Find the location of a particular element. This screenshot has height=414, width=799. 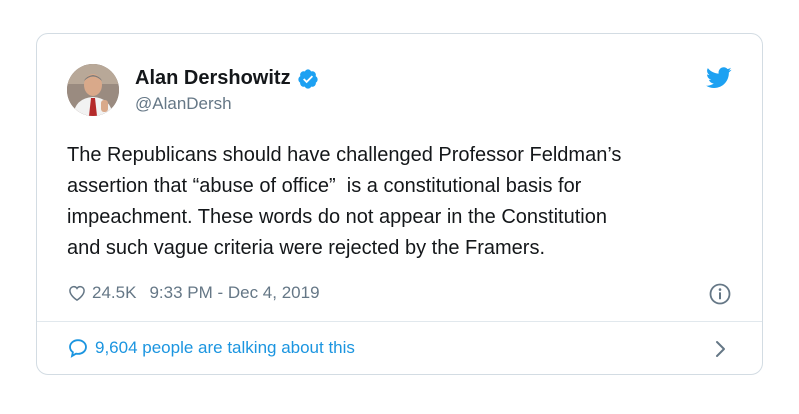

chevron-right-icon is located at coordinates (720, 349).